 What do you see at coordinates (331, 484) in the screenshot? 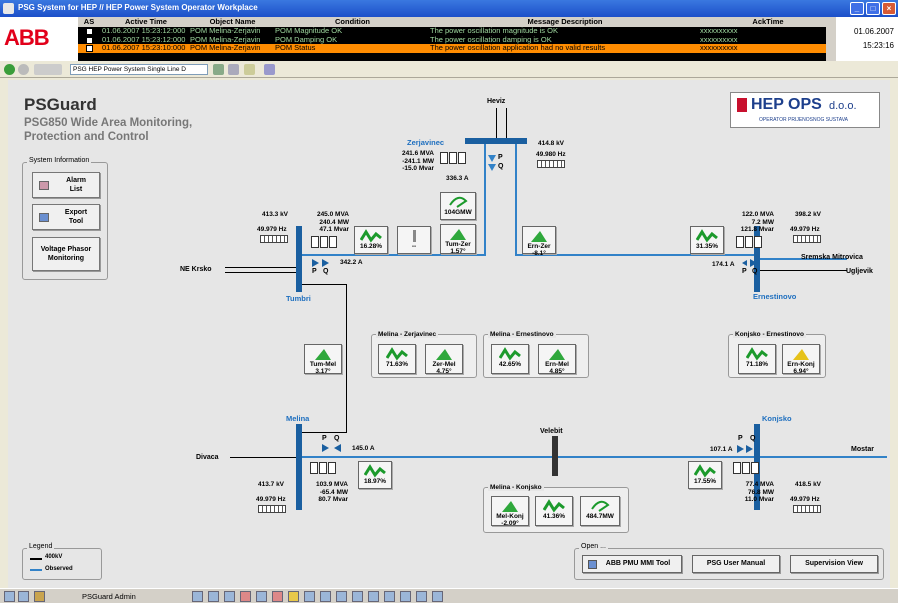
I see `mel-mva: 103.9 MVA` at bounding box center [331, 484].